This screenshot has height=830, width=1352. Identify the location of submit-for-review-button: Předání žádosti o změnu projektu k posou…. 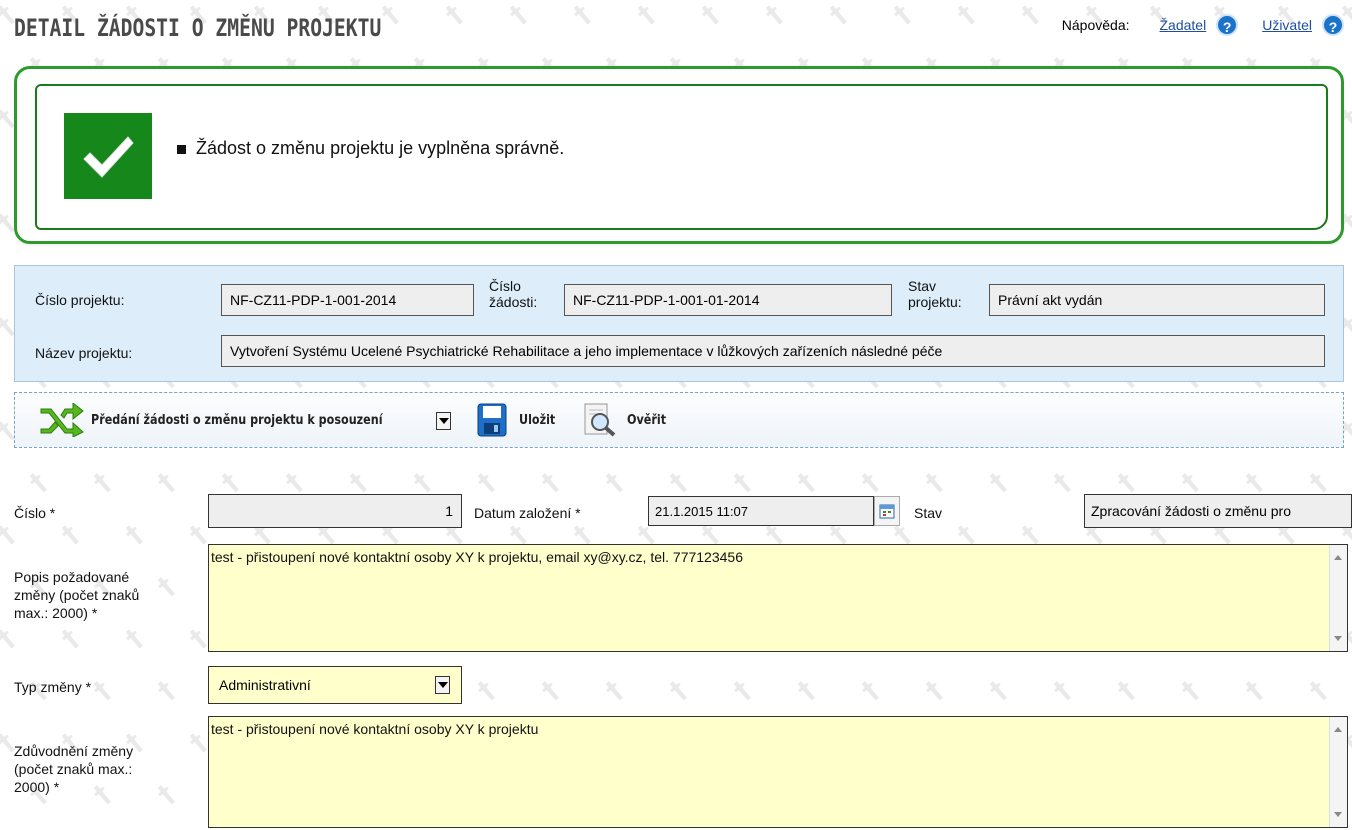
(234, 420).